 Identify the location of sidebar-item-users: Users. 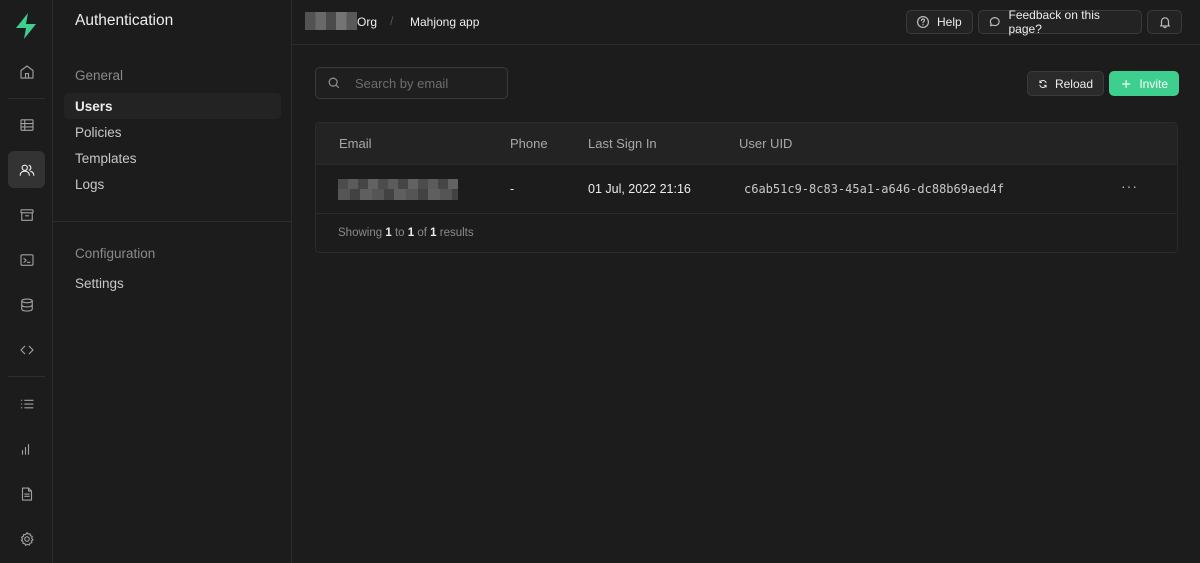
(172, 106).